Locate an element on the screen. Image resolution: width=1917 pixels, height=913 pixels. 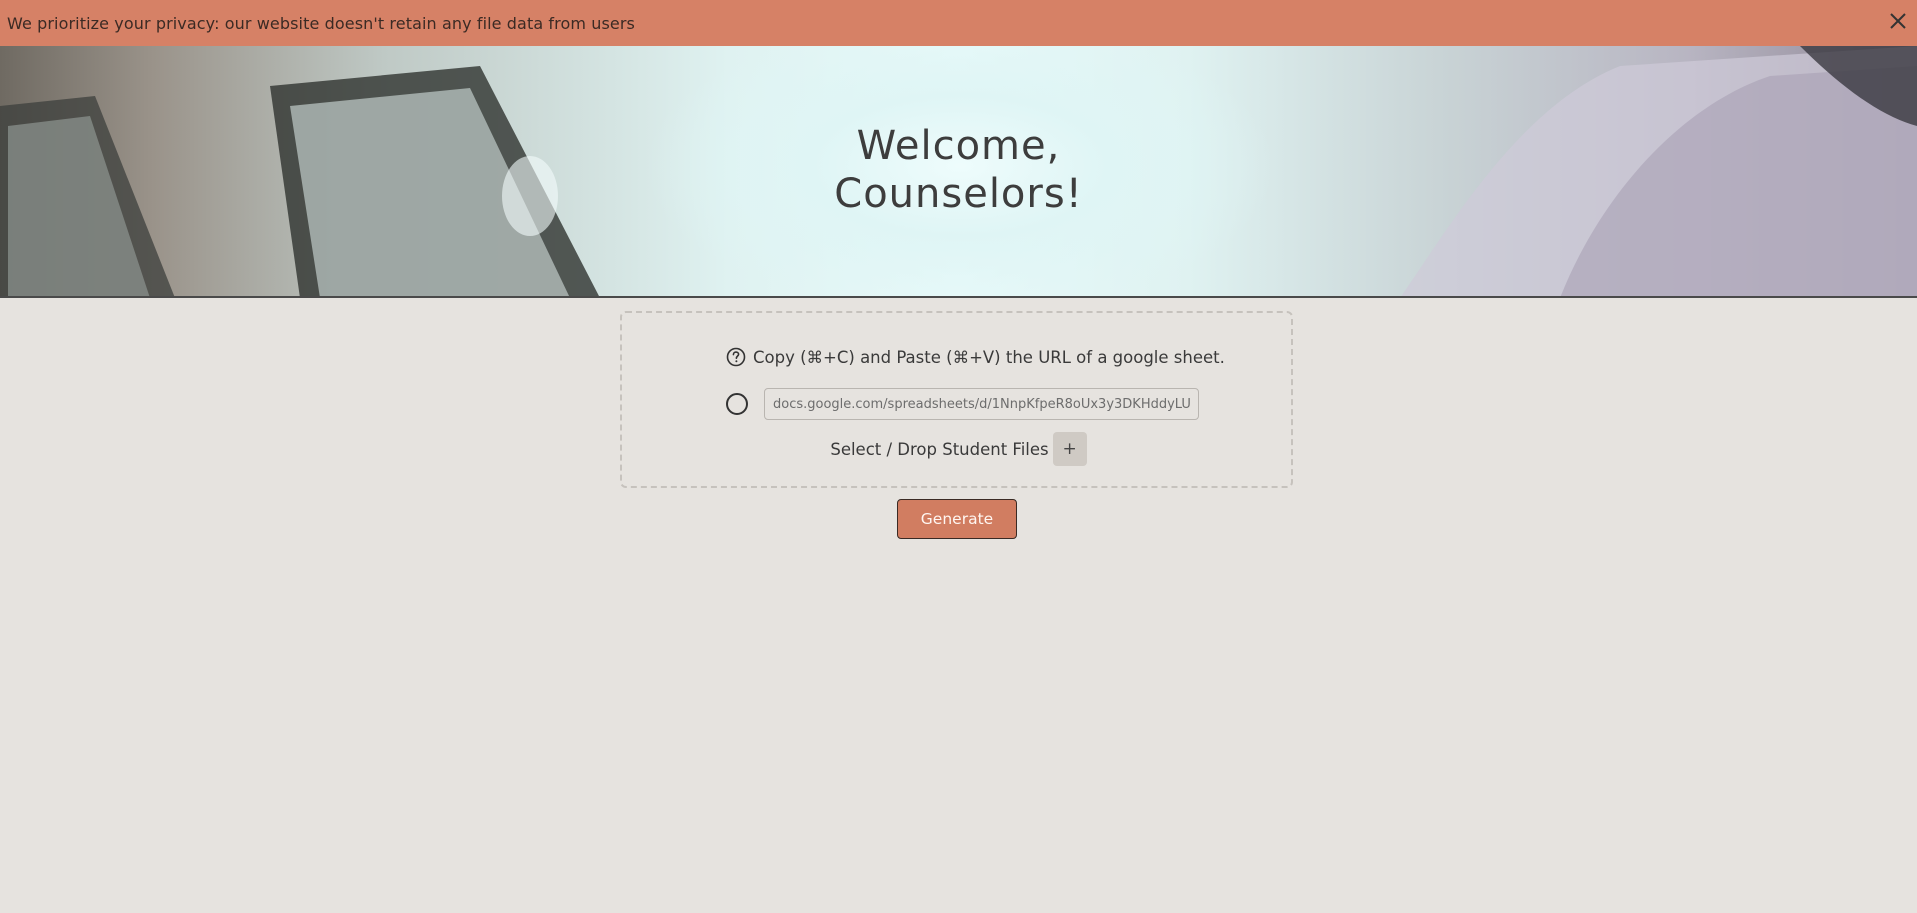
add-files-button: + is located at coordinates (1069, 449).